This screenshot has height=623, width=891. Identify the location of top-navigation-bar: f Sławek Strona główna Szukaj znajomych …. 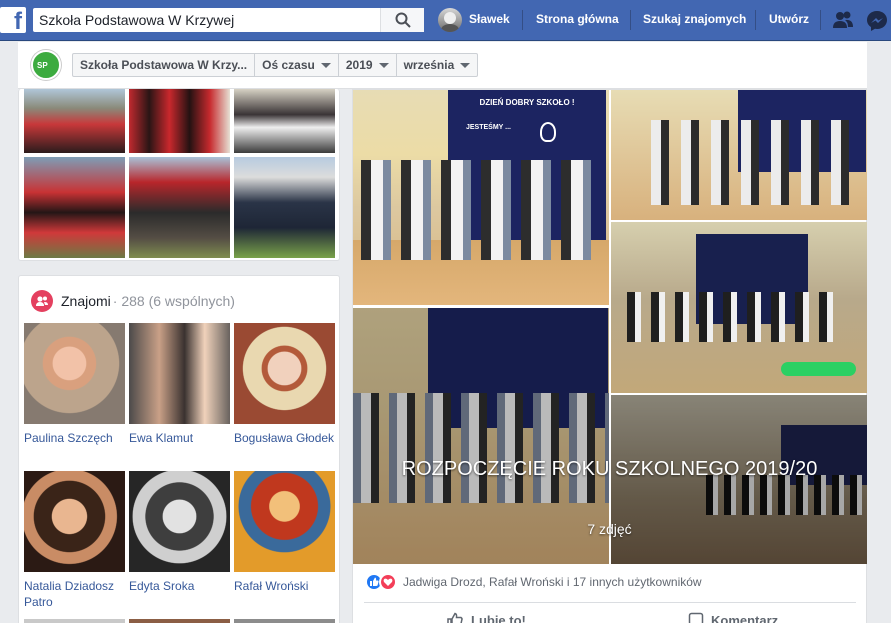
(445, 20).